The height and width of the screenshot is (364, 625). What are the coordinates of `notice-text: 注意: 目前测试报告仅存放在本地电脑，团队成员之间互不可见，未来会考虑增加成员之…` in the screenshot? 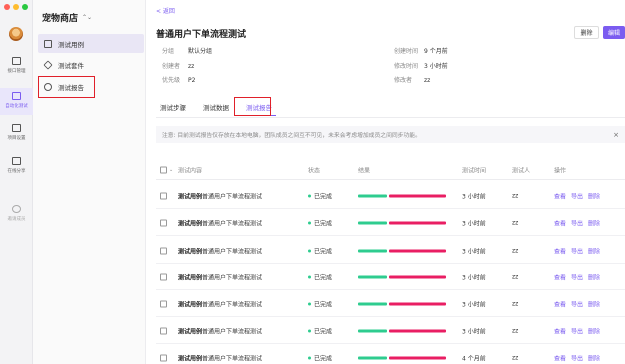 It's located at (291, 136).